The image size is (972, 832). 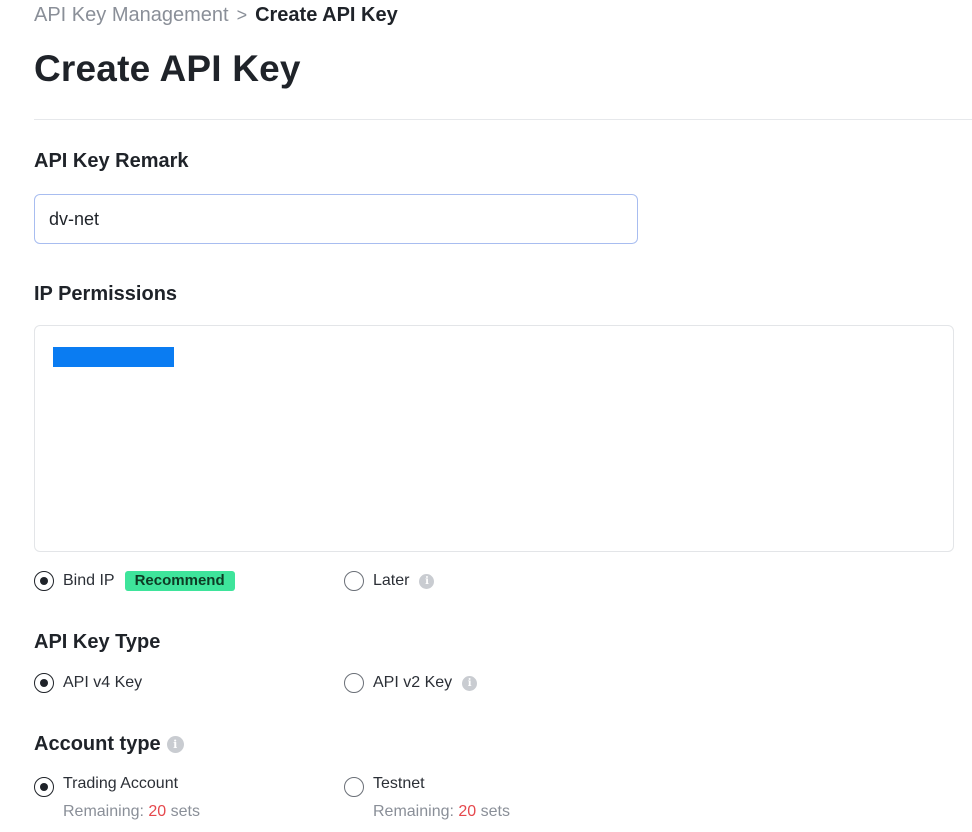 What do you see at coordinates (326, 15) in the screenshot?
I see `breadcrumb-current: Create API Key` at bounding box center [326, 15].